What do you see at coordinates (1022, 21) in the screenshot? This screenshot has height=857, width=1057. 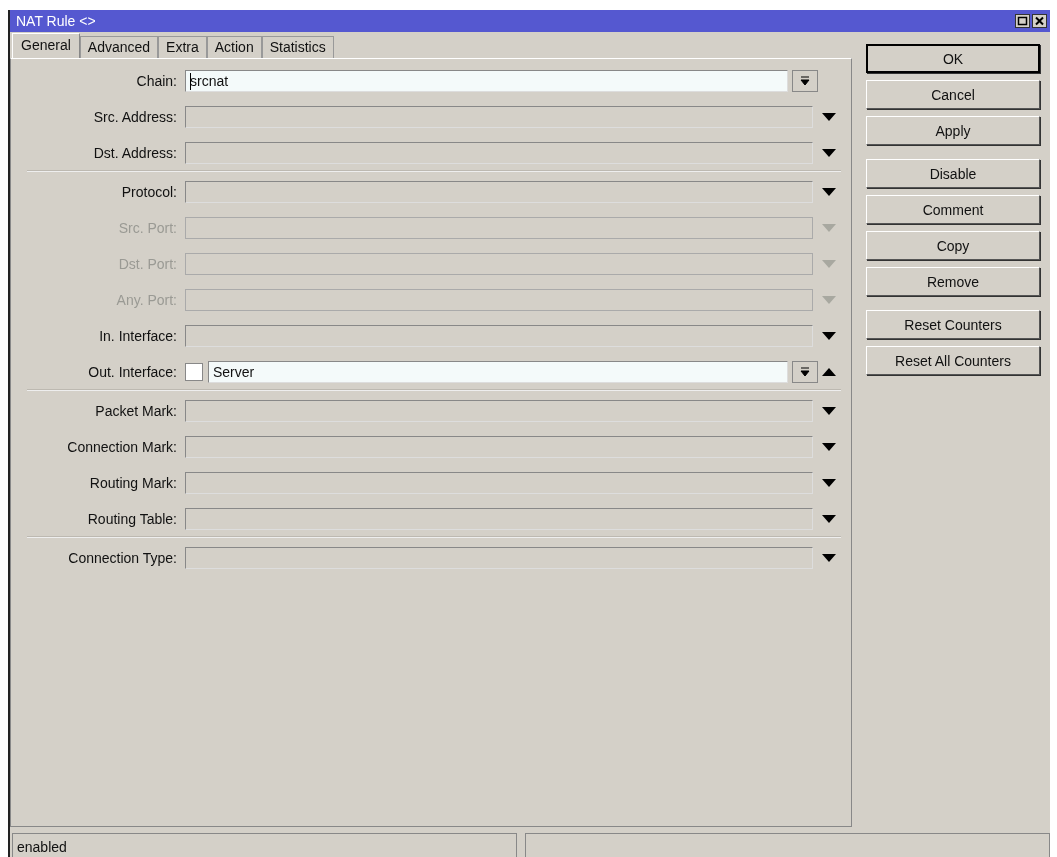 I see `maximize-icon` at bounding box center [1022, 21].